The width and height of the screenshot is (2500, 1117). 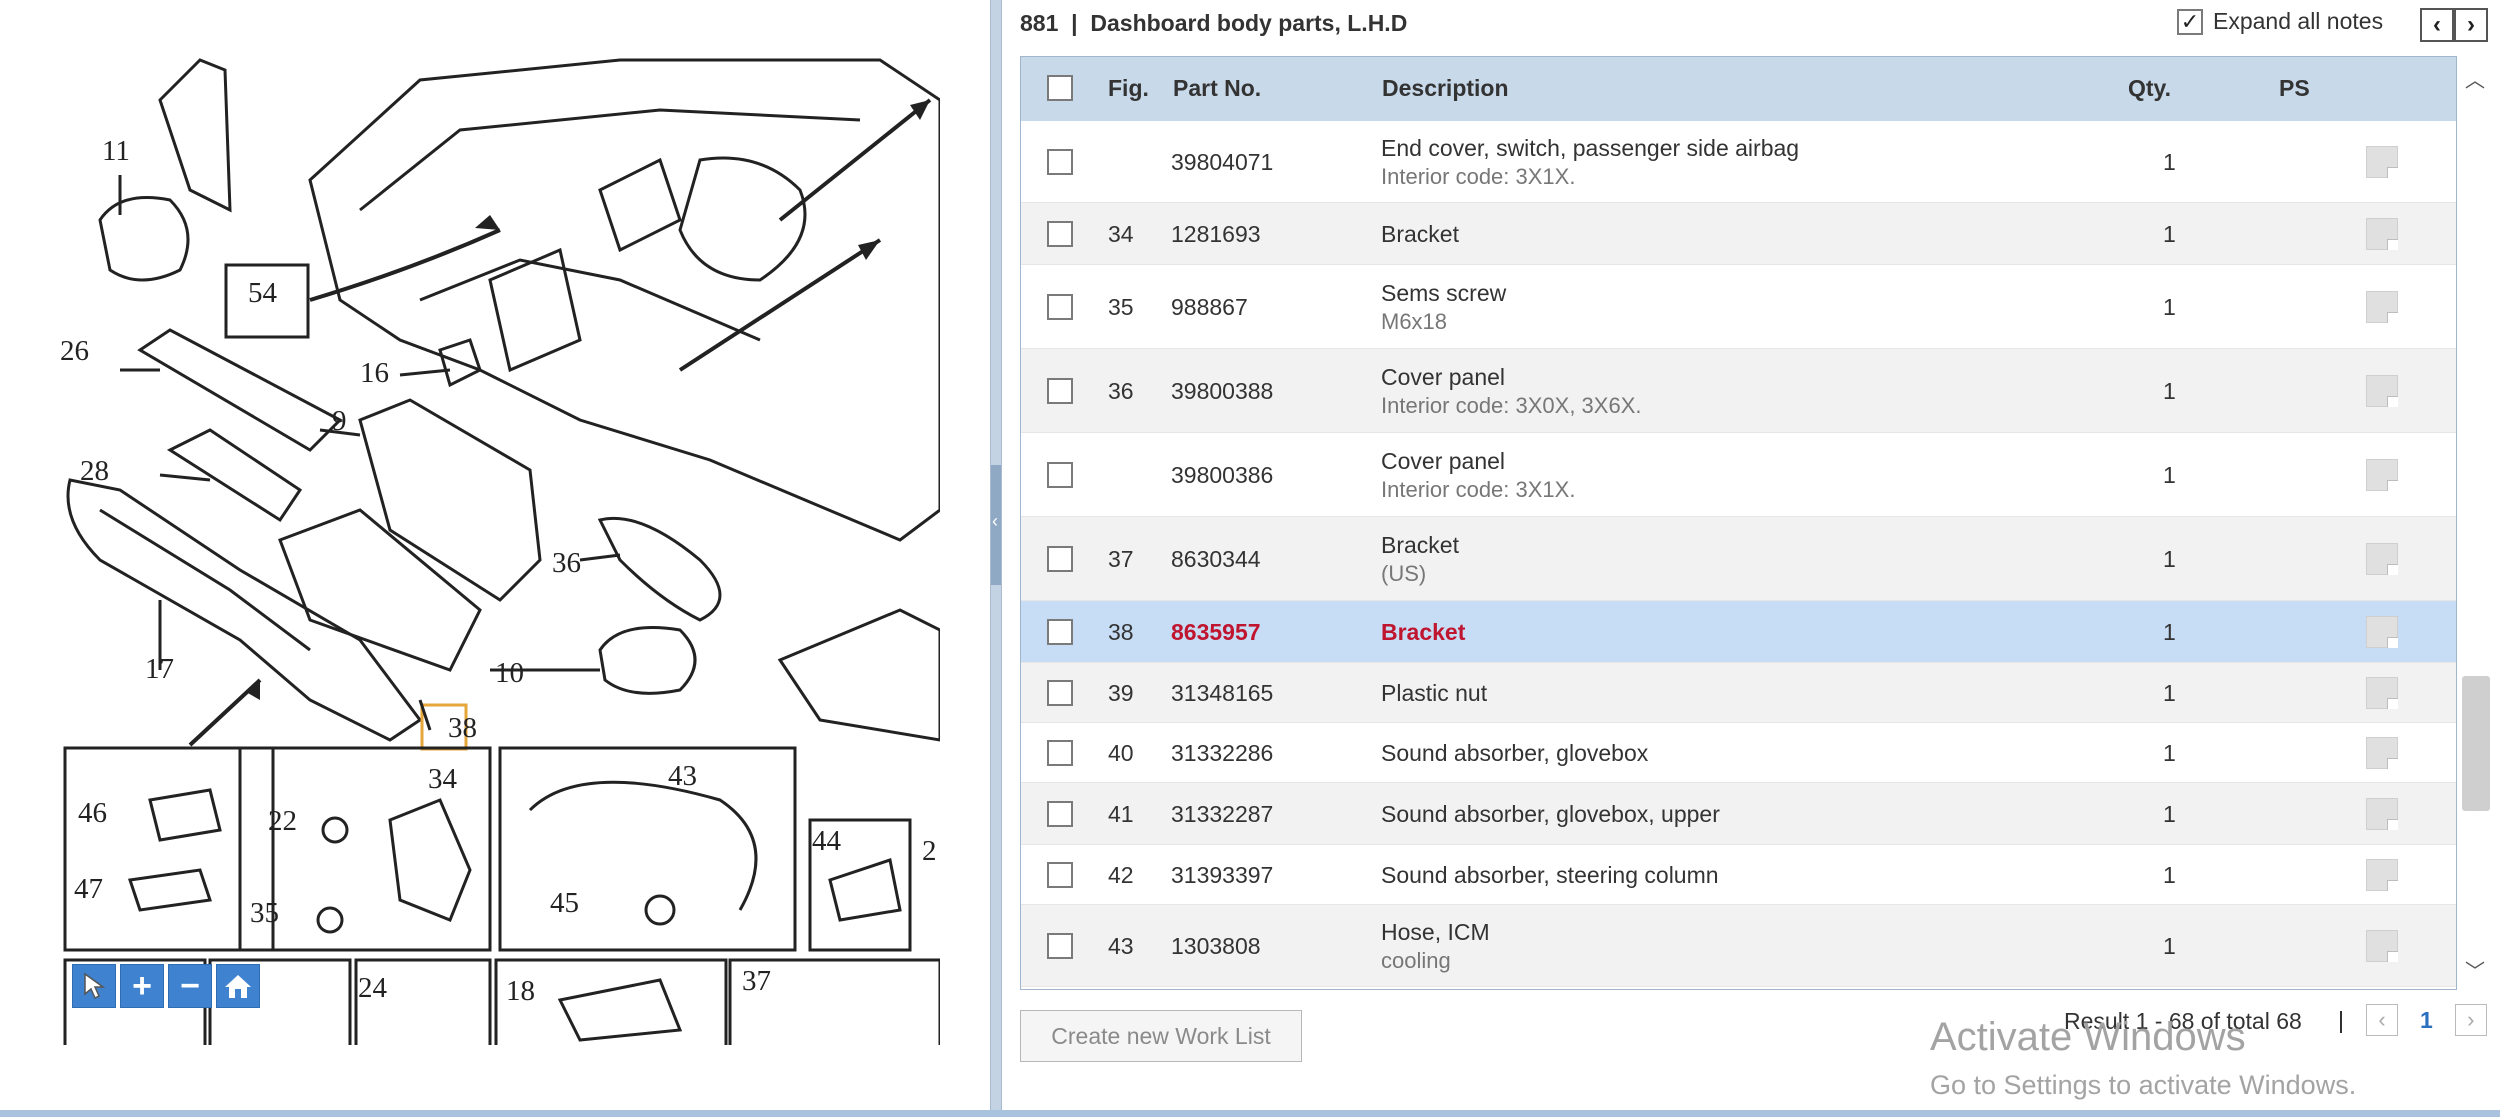 What do you see at coordinates (1209, 307) in the screenshot?
I see `part-number-cell: 988867` at bounding box center [1209, 307].